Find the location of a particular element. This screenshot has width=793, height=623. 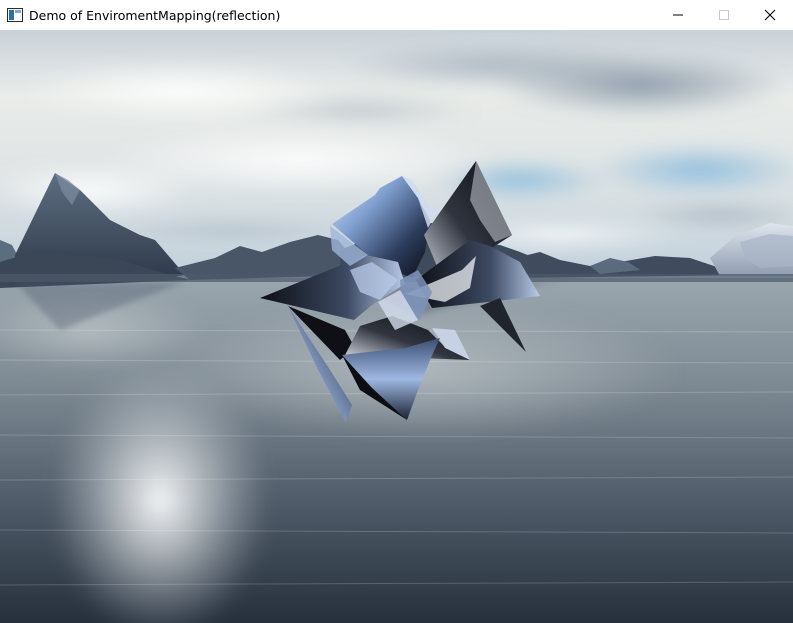

minimize-button is located at coordinates (678, 15).